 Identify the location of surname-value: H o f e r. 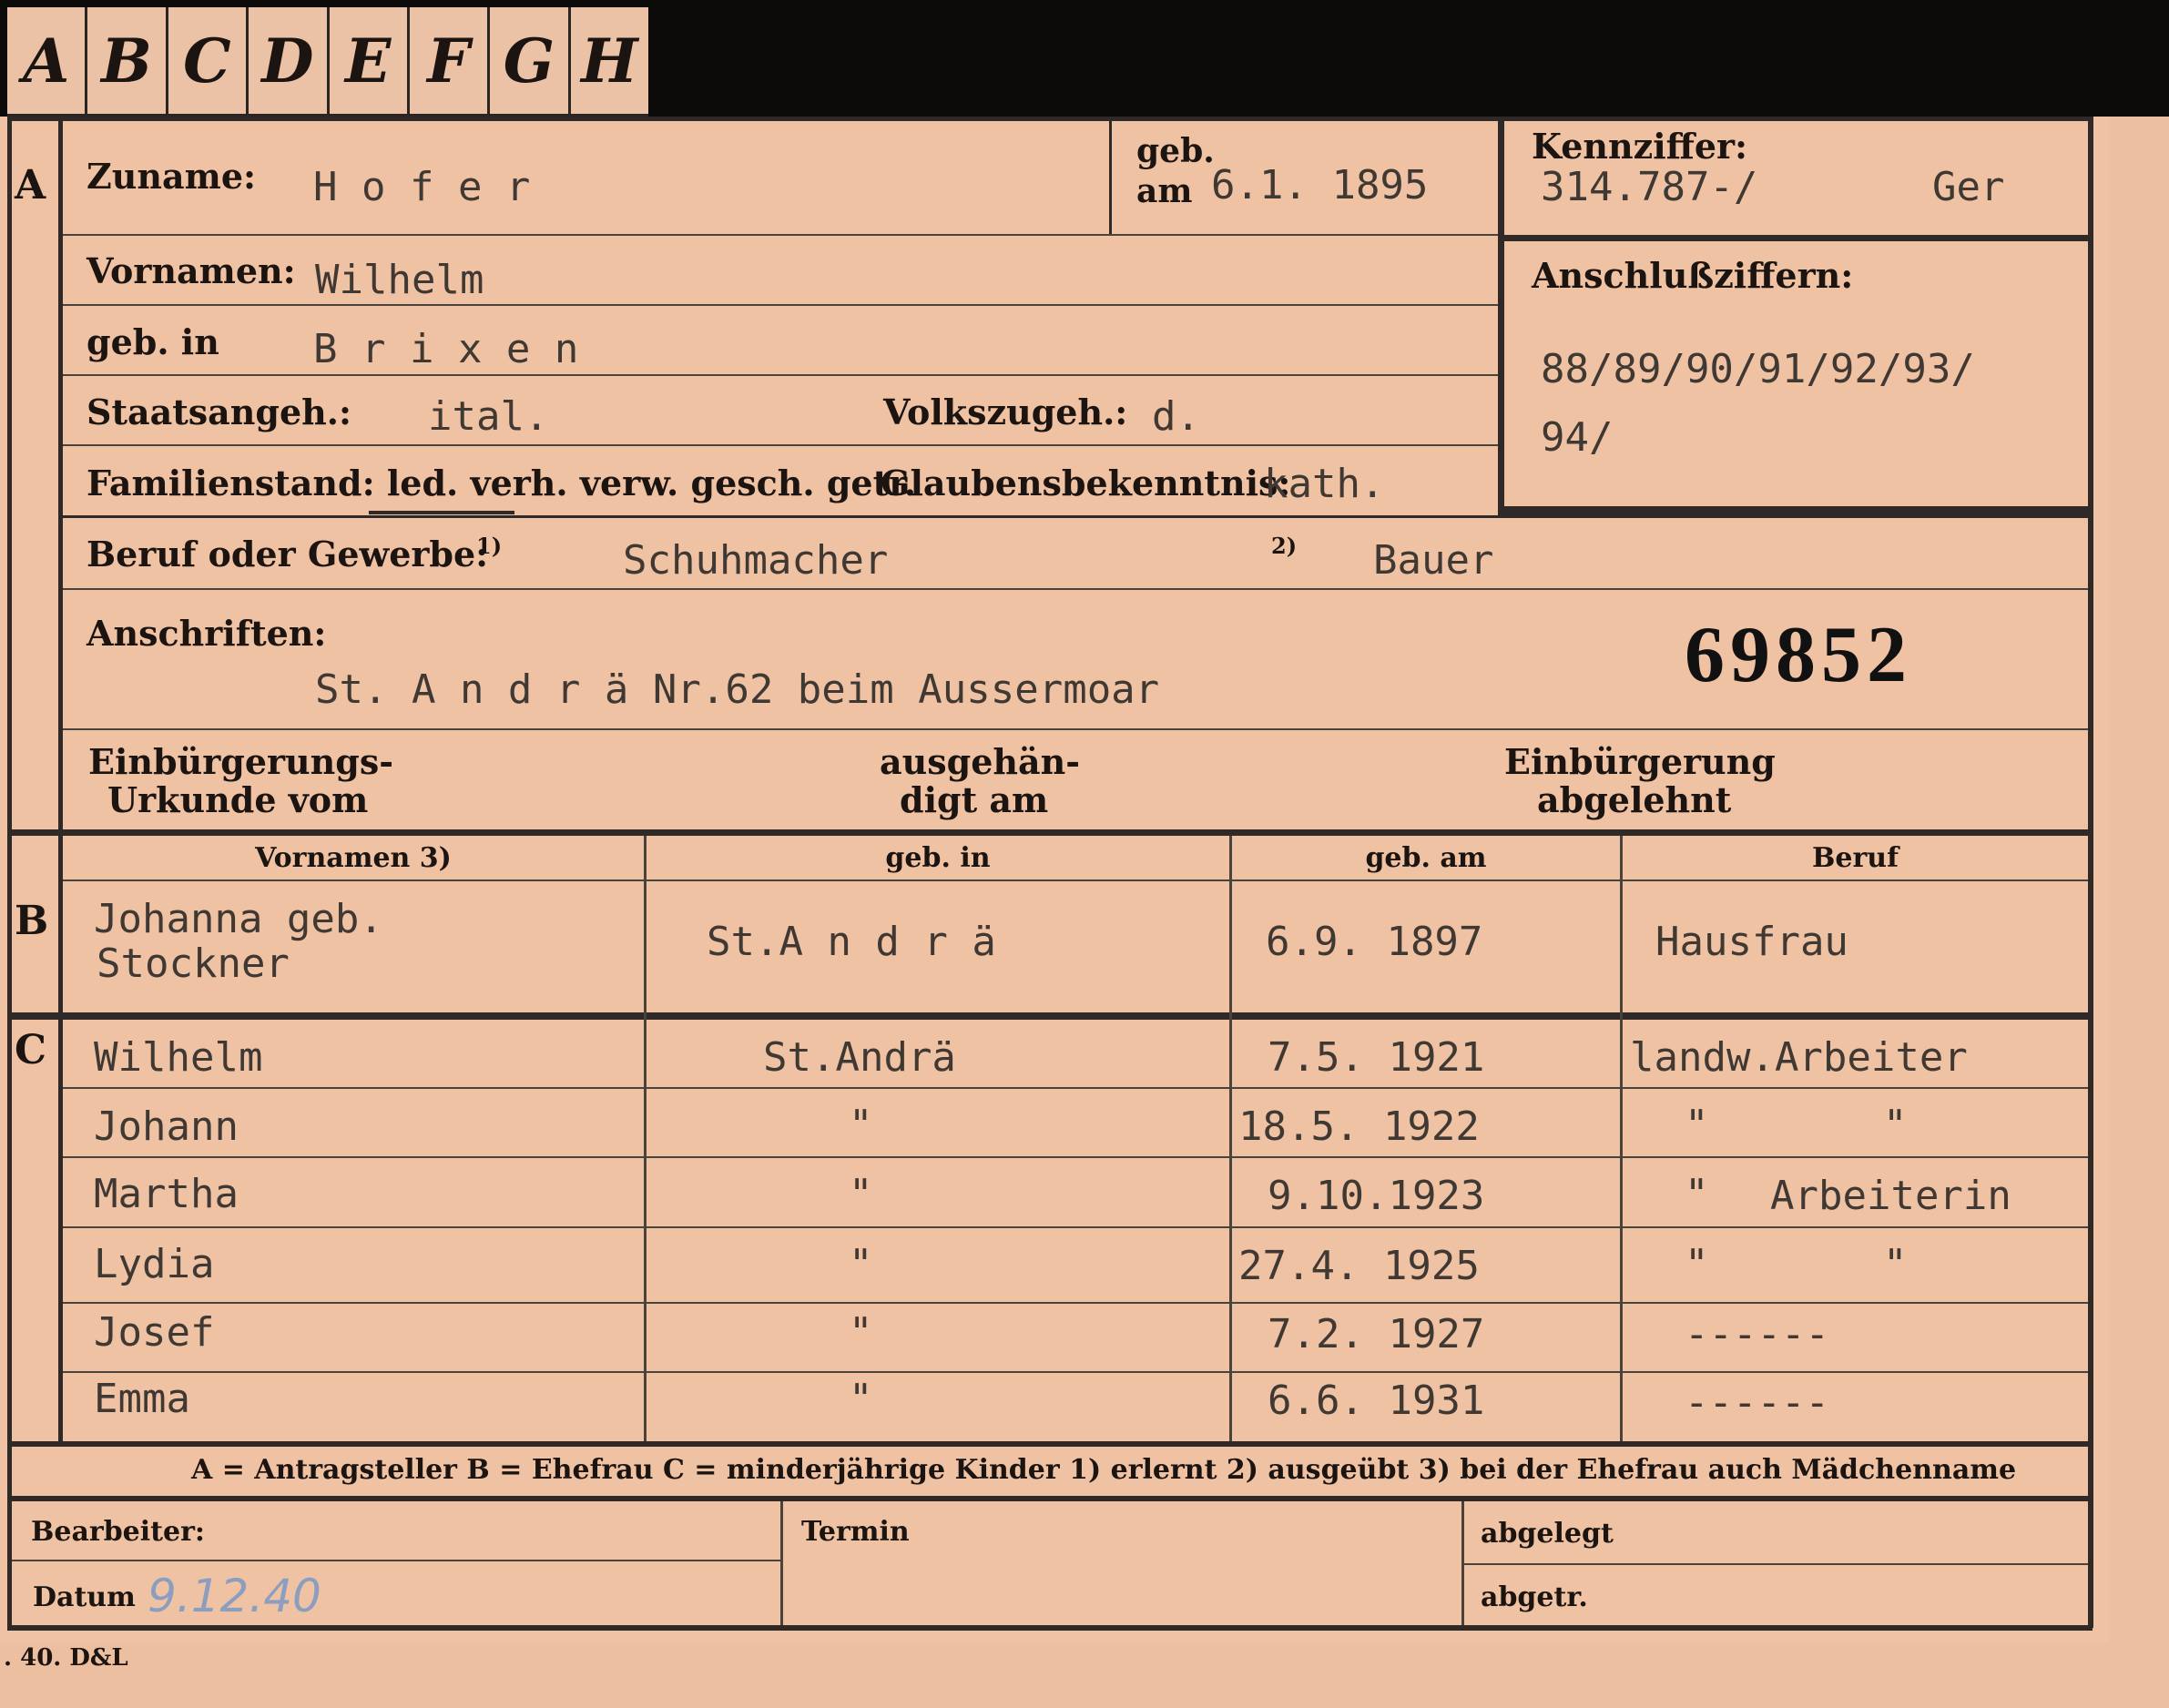
(422, 187).